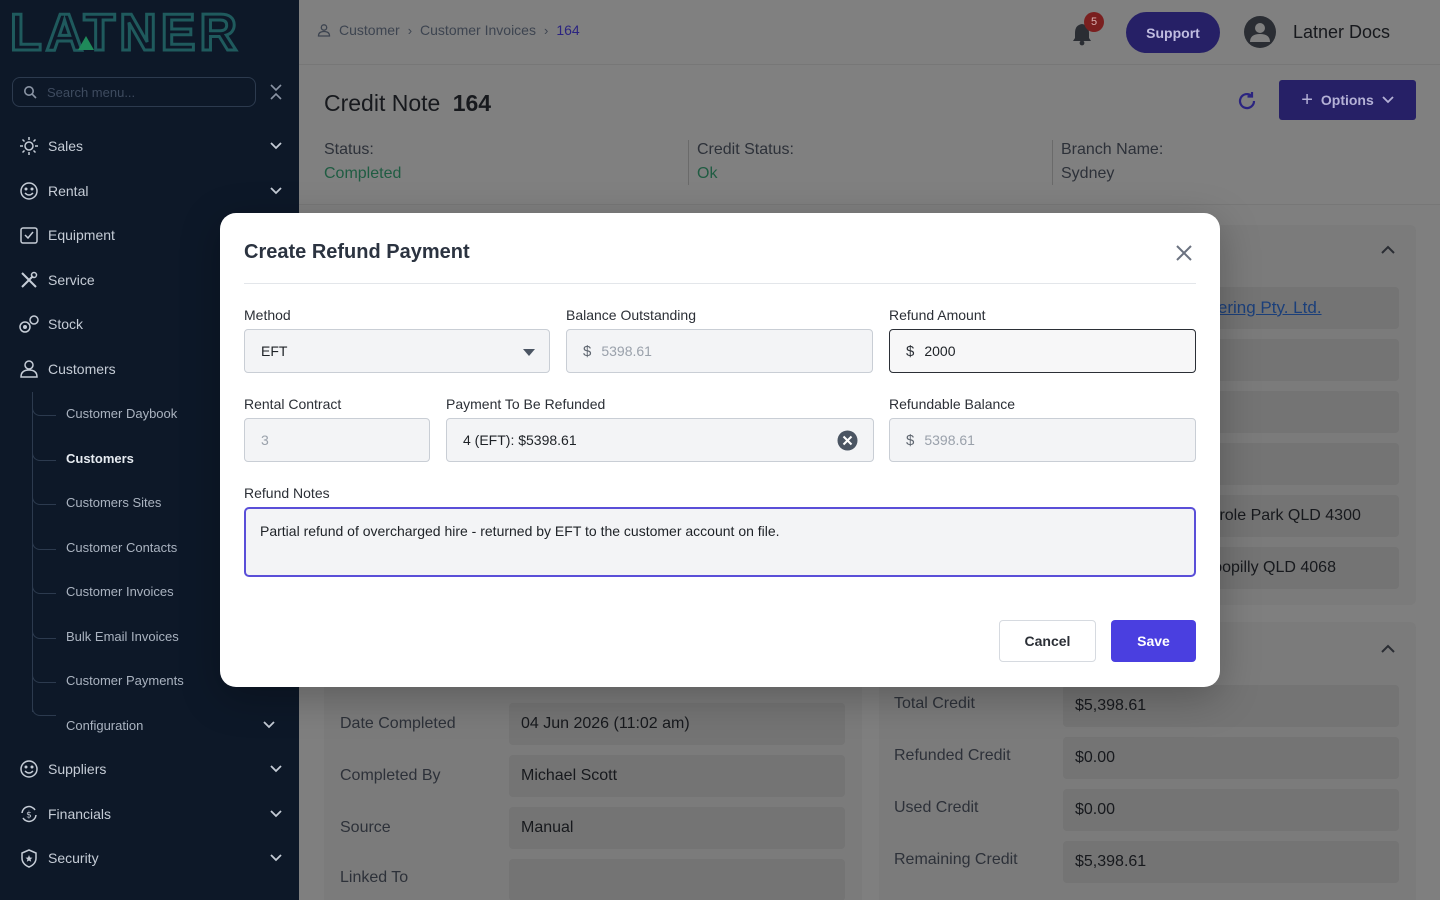 This screenshot has width=1440, height=900. I want to click on refresh-icon, so click(1247, 101).